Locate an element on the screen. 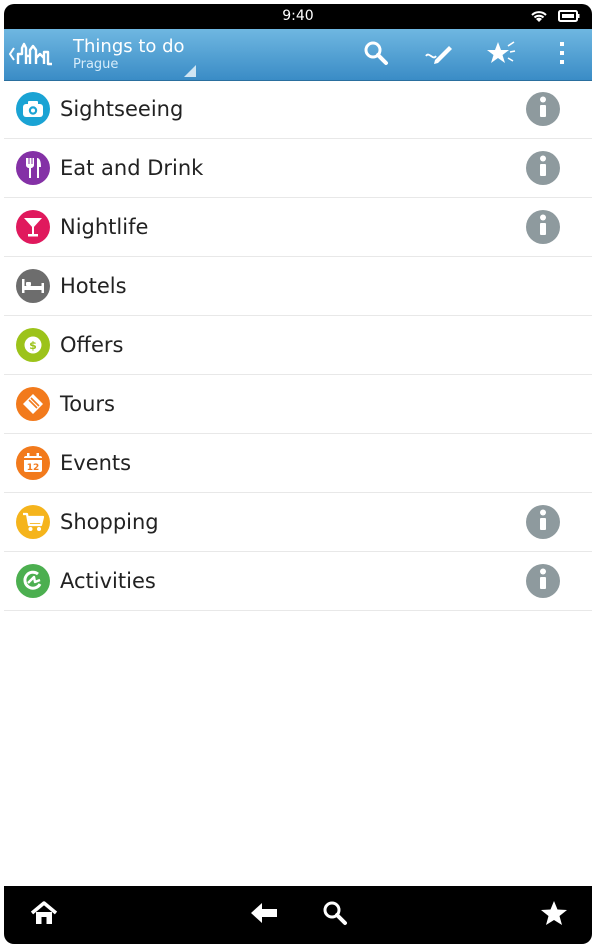 The width and height of the screenshot is (595, 951). page-title: Things to do is located at coordinates (129, 46).